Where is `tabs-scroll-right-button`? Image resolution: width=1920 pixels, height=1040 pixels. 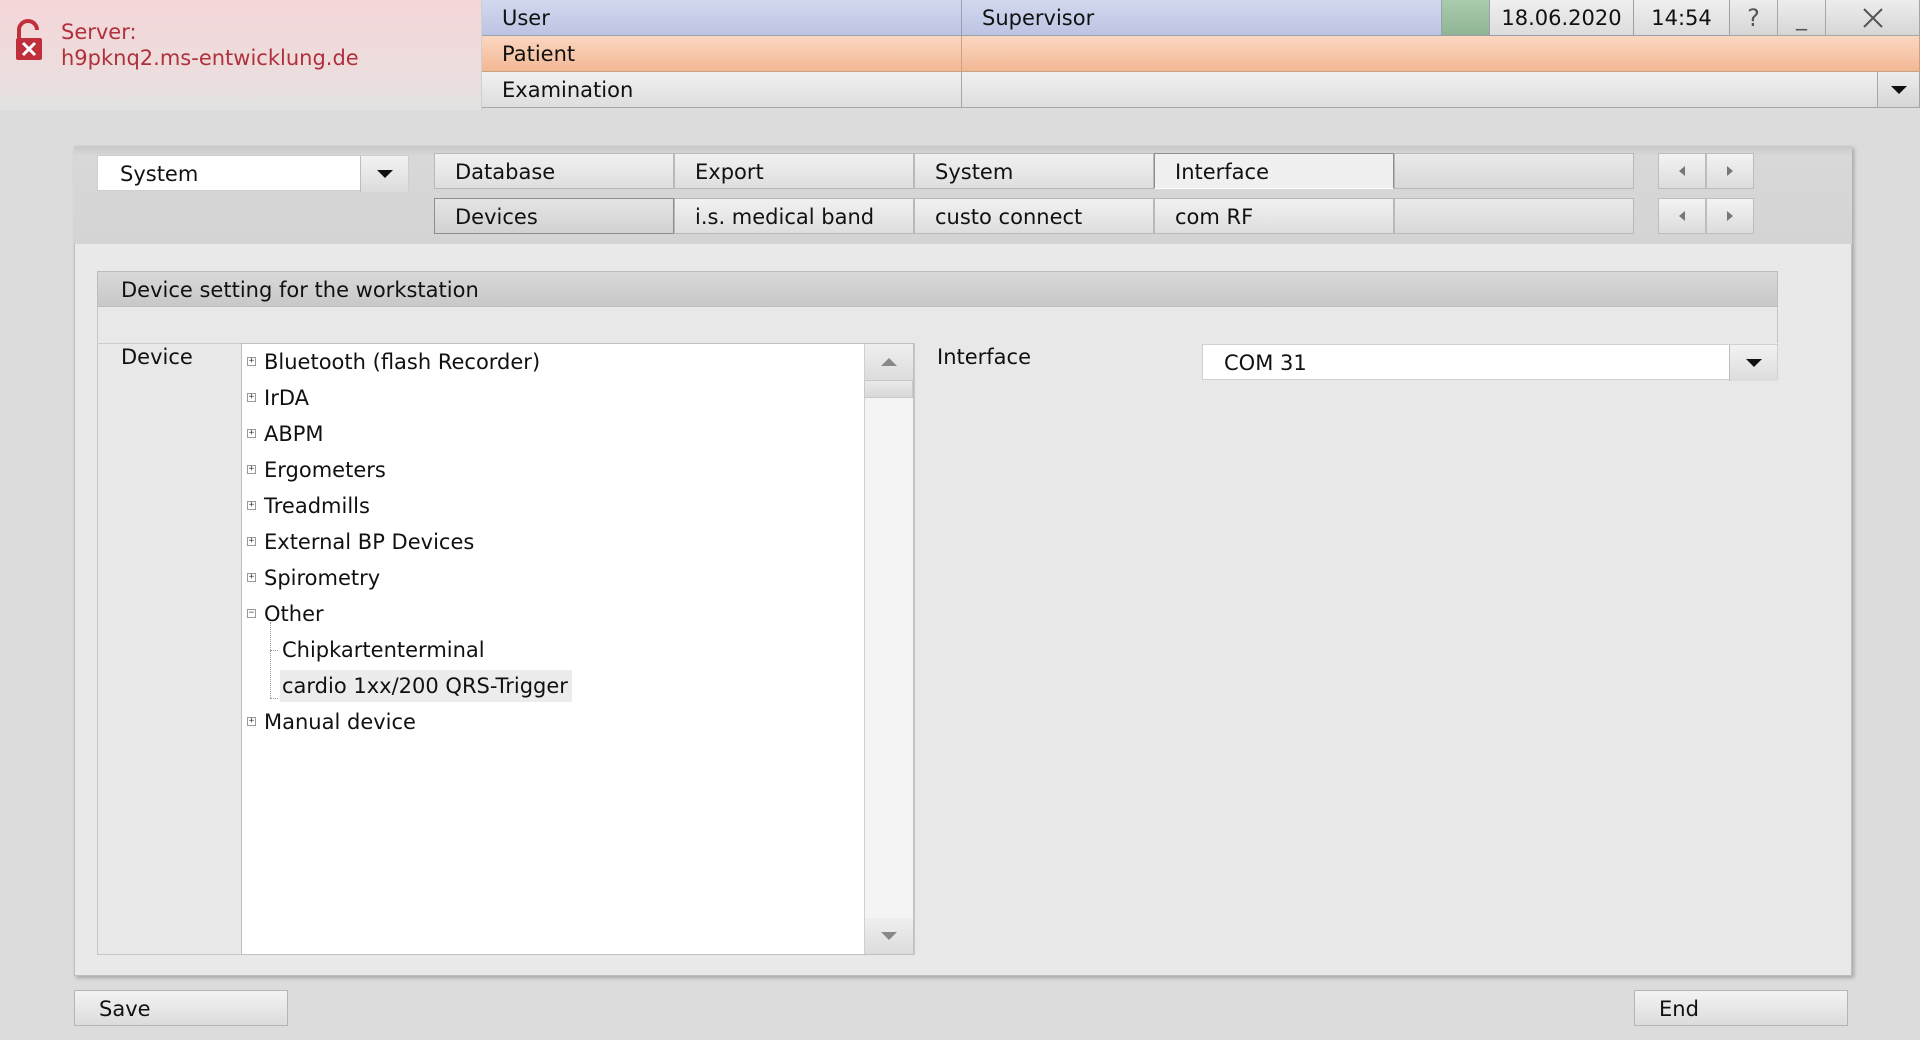 tabs-scroll-right-button is located at coordinates (1730, 171).